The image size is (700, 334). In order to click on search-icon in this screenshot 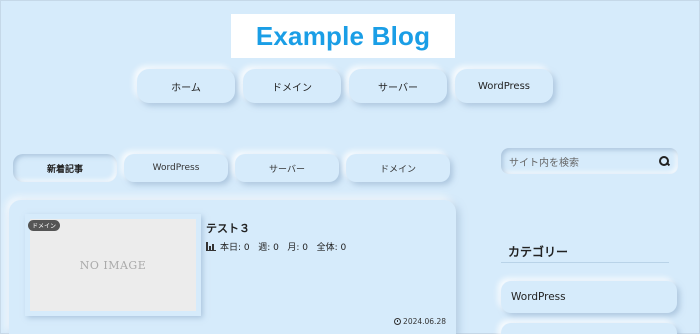, I will do `click(664, 161)`.